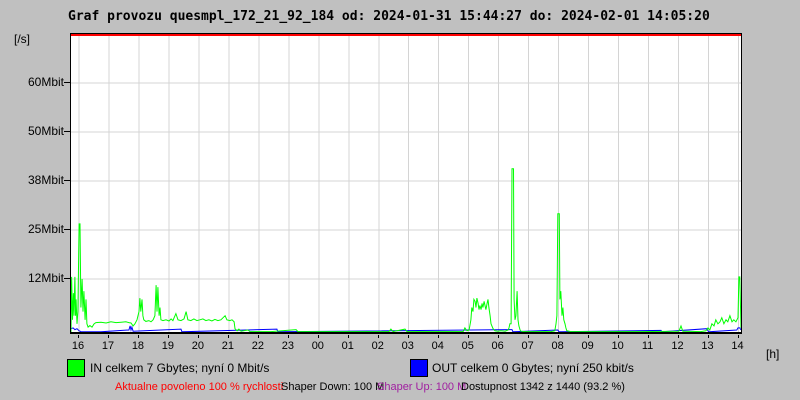  What do you see at coordinates (377, 346) in the screenshot?
I see `x-tick-label: 02` at bounding box center [377, 346].